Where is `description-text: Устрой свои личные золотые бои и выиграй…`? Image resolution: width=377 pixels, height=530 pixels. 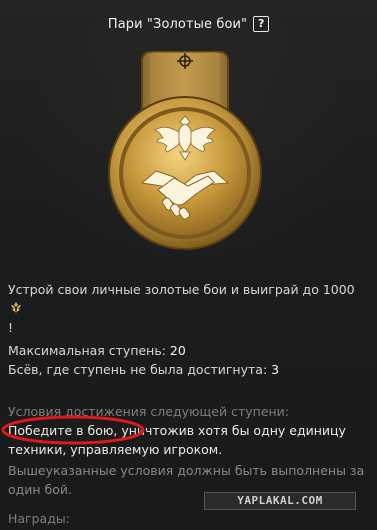 description-text: Устрой свои личные золотые бои и выиграй… is located at coordinates (181, 289).